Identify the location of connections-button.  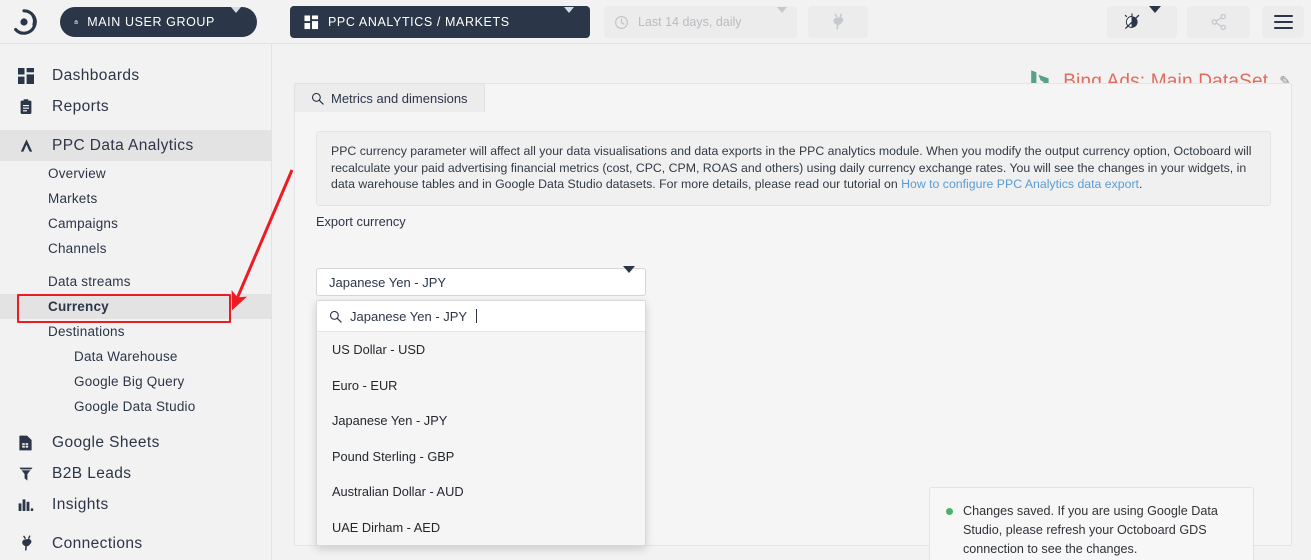
(838, 22).